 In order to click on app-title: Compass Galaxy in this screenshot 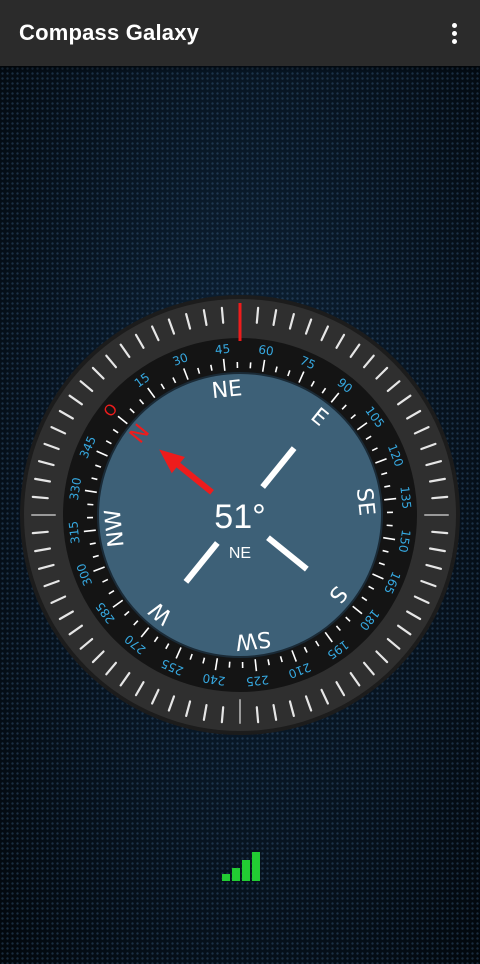, I will do `click(109, 32)`.